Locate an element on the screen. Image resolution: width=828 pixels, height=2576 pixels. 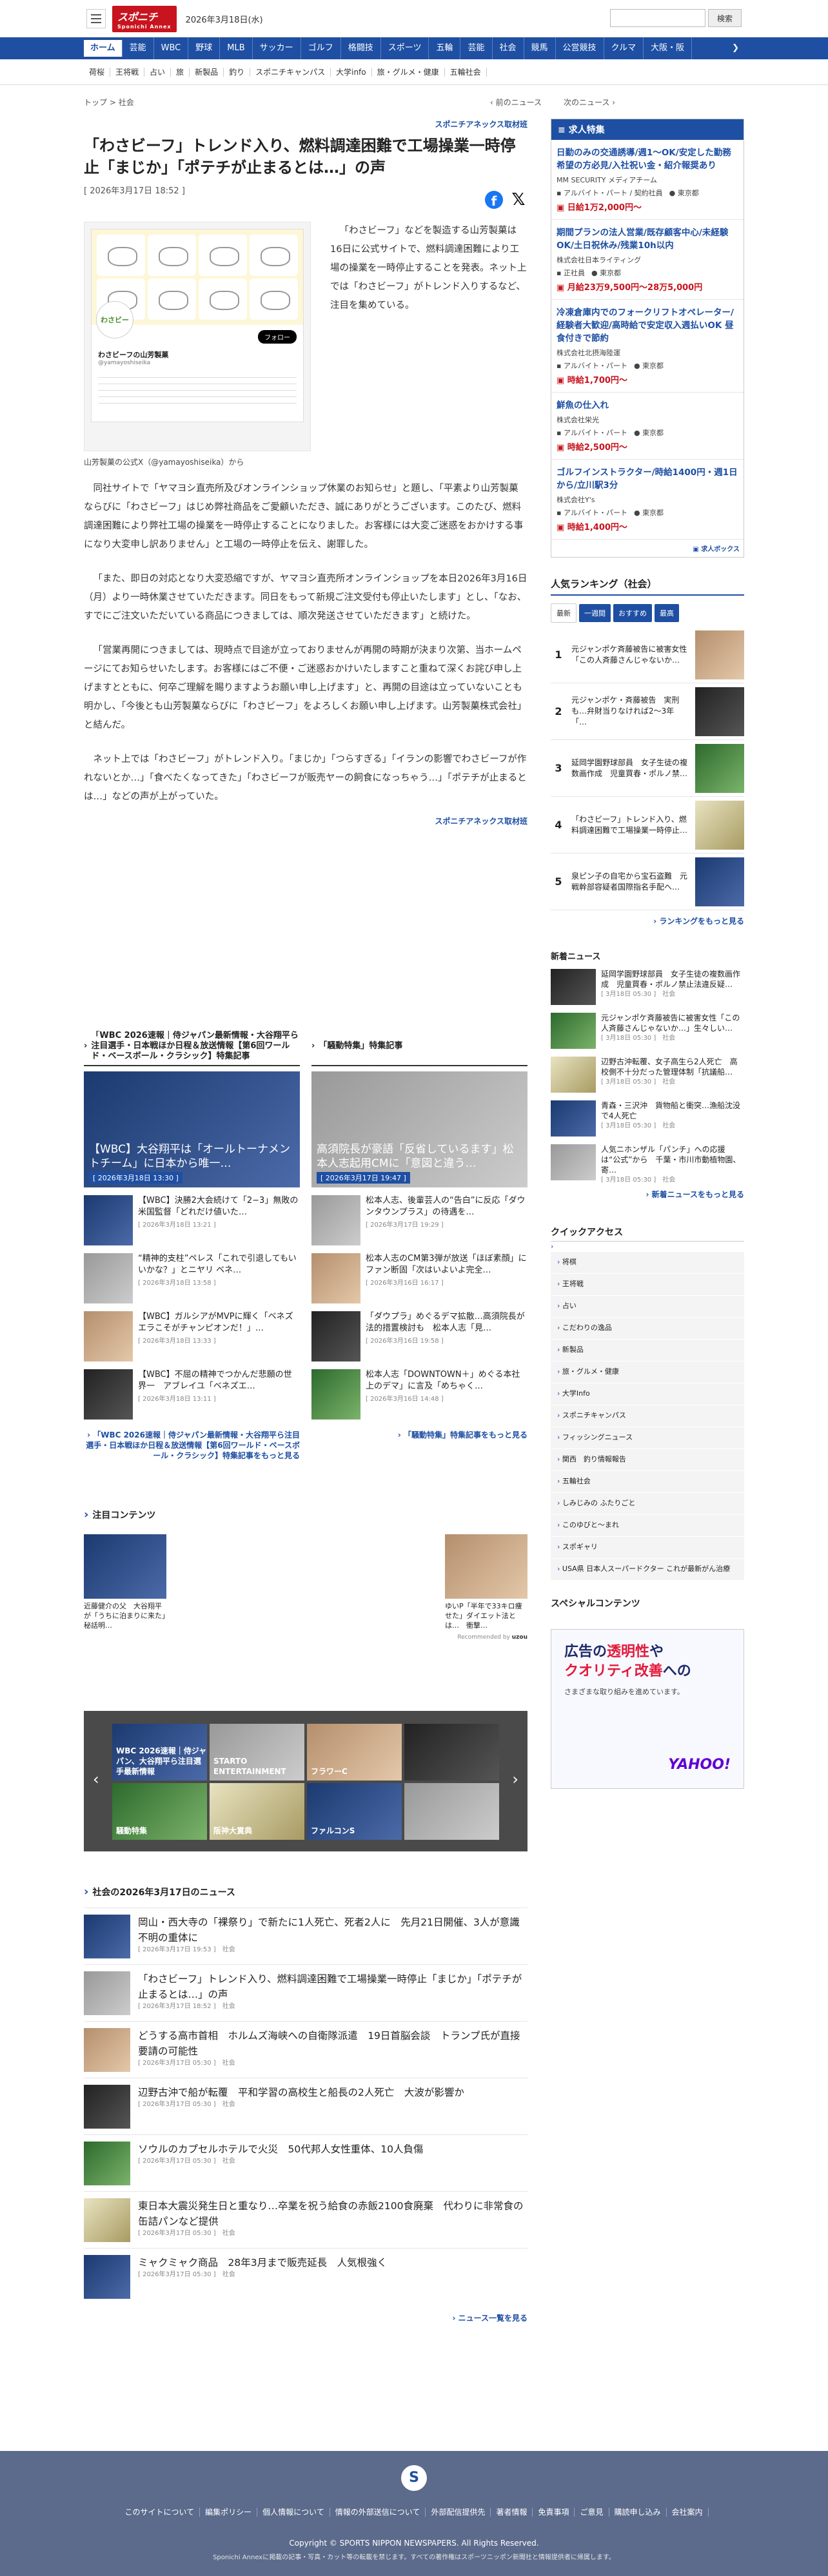
gnav-item: クルマ is located at coordinates (624, 48).